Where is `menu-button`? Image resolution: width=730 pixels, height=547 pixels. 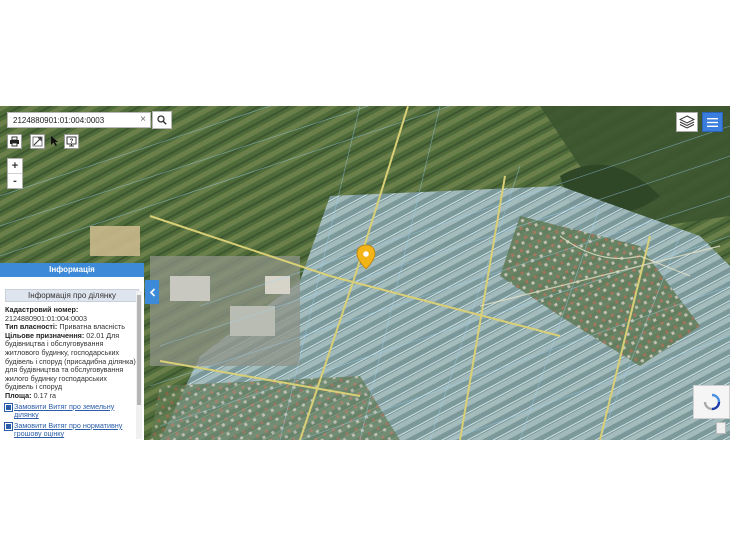
menu-button is located at coordinates (712, 122).